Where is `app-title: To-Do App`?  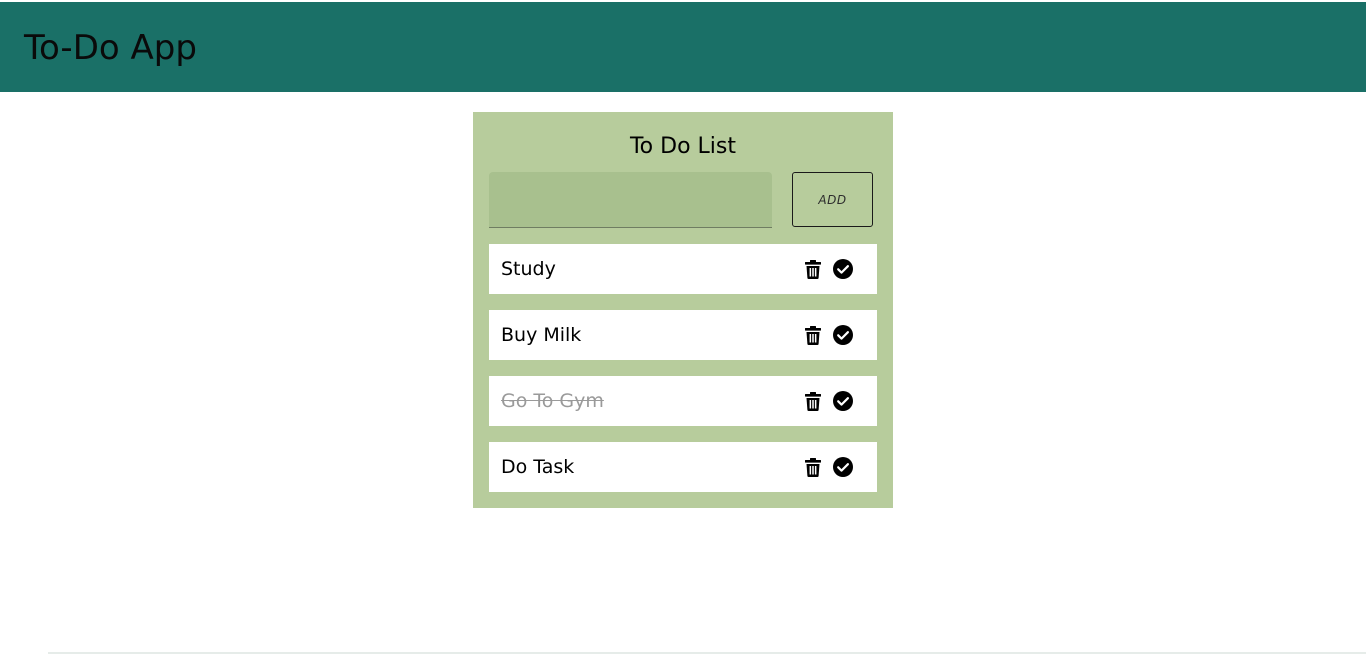
app-title: To-Do App is located at coordinates (110, 48).